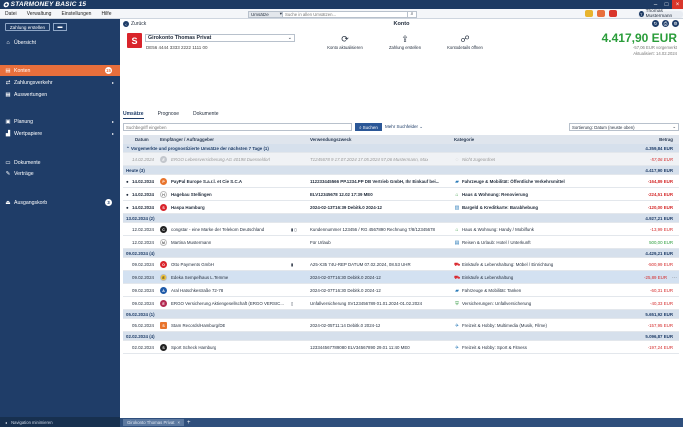 The width and height of the screenshot is (683, 427). Describe the element at coordinates (401, 170) in the screenshot. I see `table-group-row: Heute (3) 4.417,90 EUR` at that location.